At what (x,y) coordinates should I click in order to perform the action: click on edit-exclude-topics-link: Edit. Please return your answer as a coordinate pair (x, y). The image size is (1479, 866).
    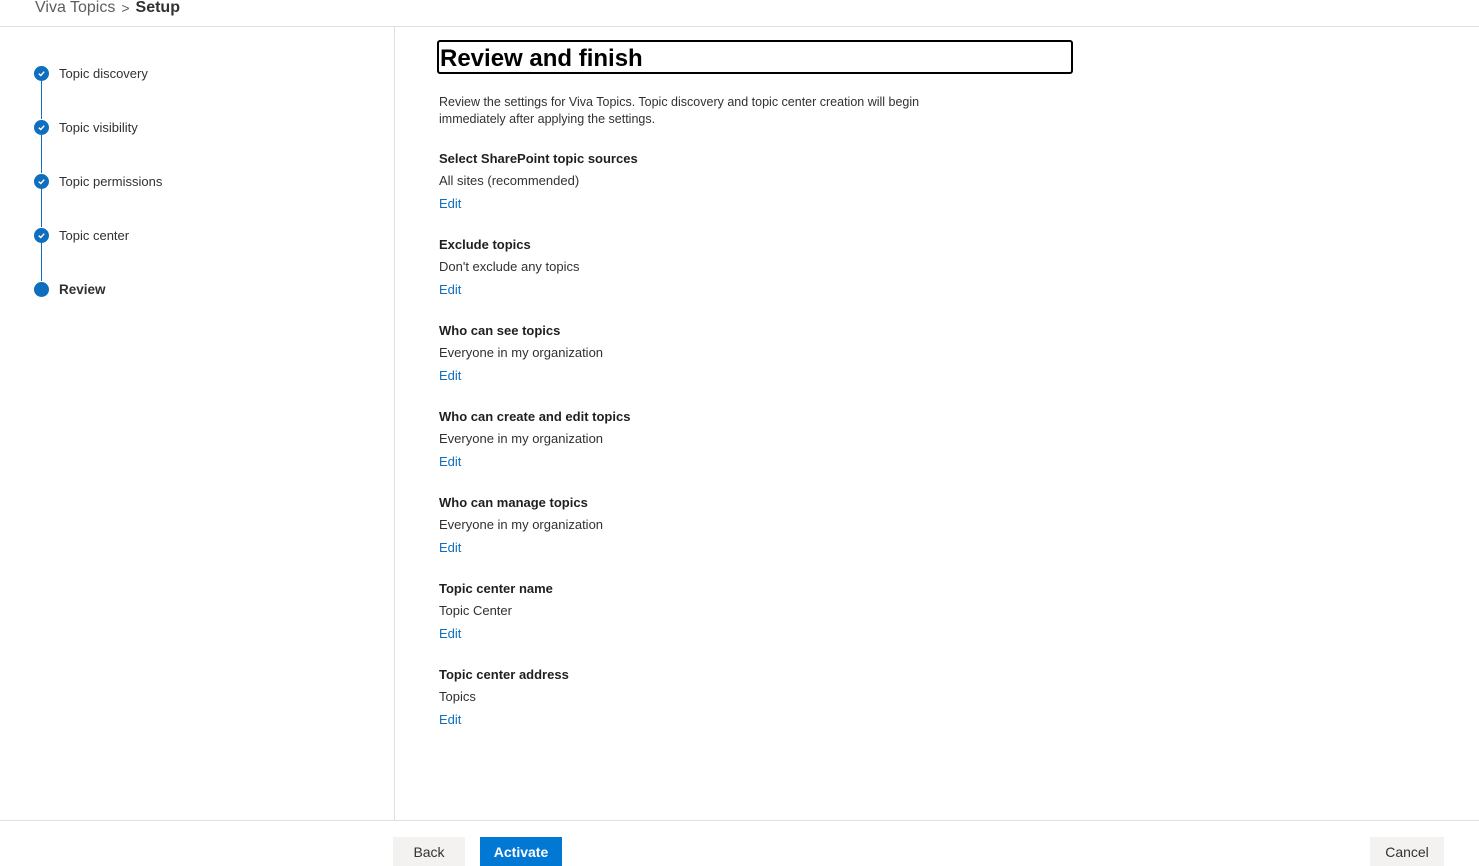
    Looking at the image, I should click on (450, 290).